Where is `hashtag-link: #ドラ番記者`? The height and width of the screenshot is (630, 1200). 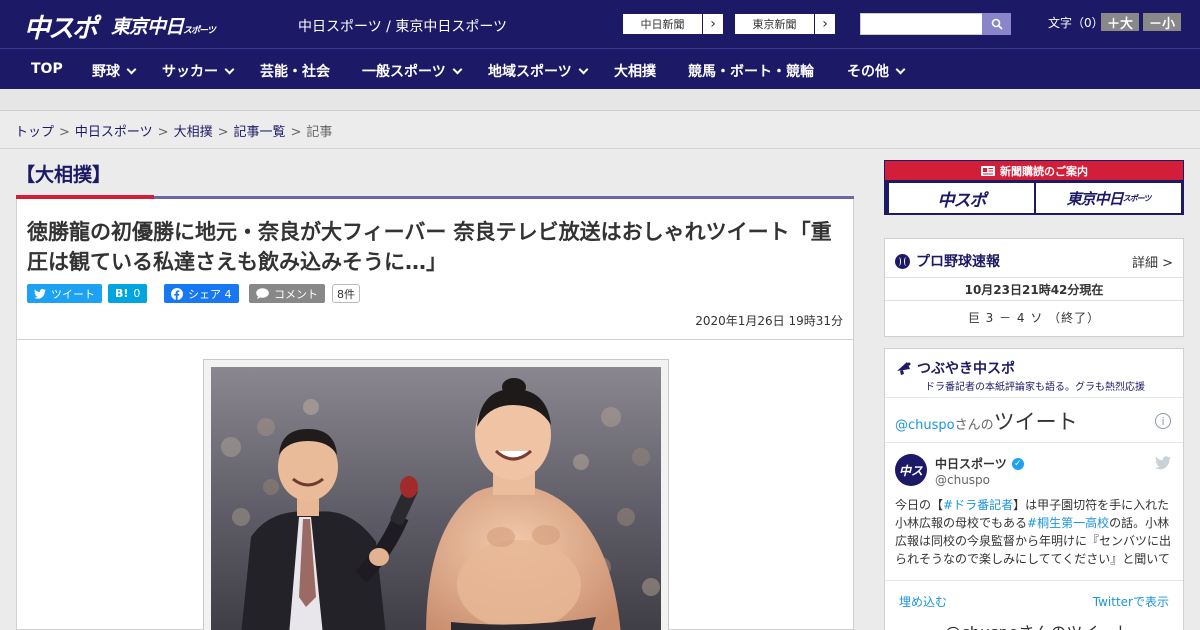 hashtag-link: #ドラ番記者 is located at coordinates (978, 505).